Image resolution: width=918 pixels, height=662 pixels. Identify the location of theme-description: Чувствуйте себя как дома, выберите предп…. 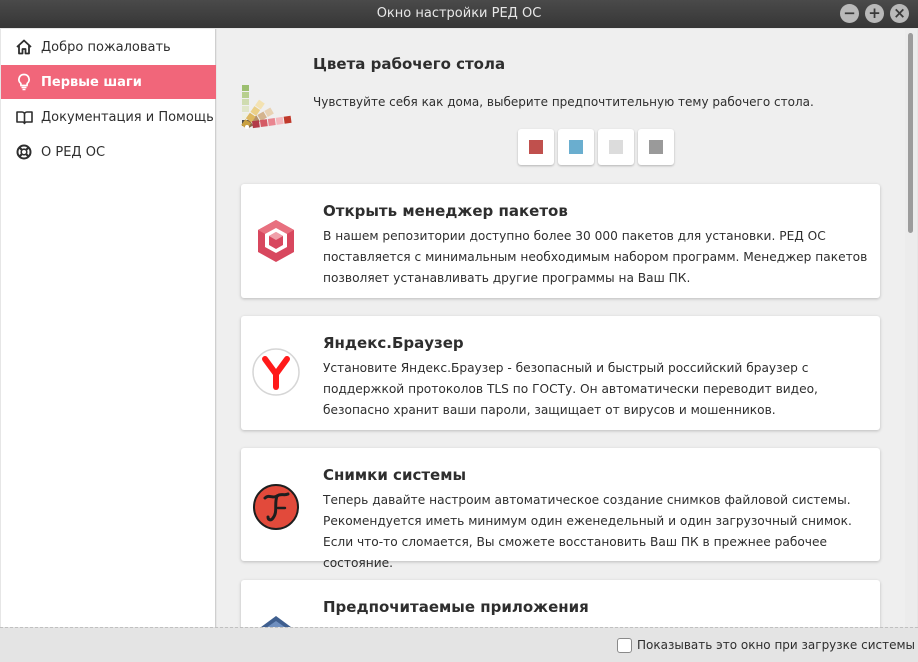
(563, 102).